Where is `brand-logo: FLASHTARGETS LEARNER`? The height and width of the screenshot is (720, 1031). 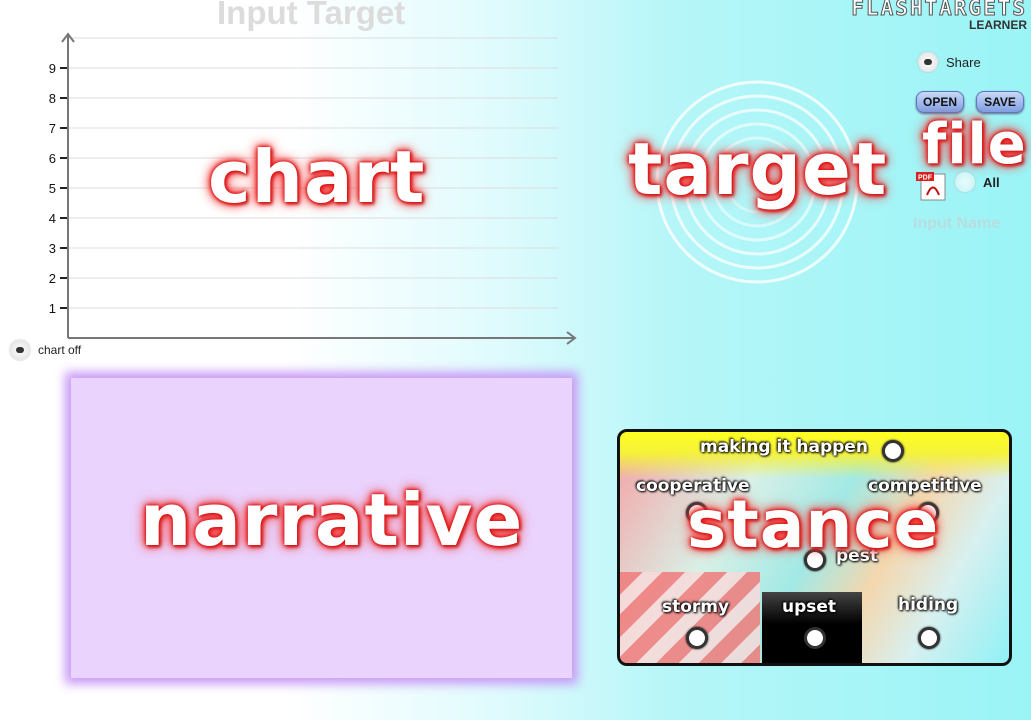
brand-logo: FLASHTARGETS LEARNER is located at coordinates (939, 15).